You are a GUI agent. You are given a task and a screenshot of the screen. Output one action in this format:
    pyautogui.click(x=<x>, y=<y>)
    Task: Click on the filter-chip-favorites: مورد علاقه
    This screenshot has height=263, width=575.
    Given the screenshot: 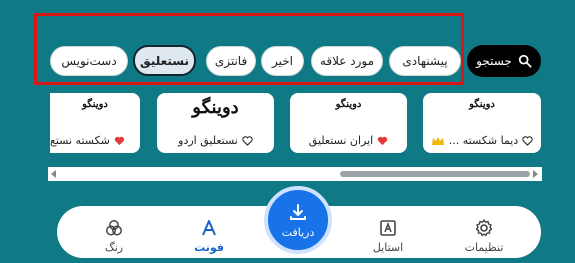 What is the action you would take?
    pyautogui.click(x=347, y=61)
    